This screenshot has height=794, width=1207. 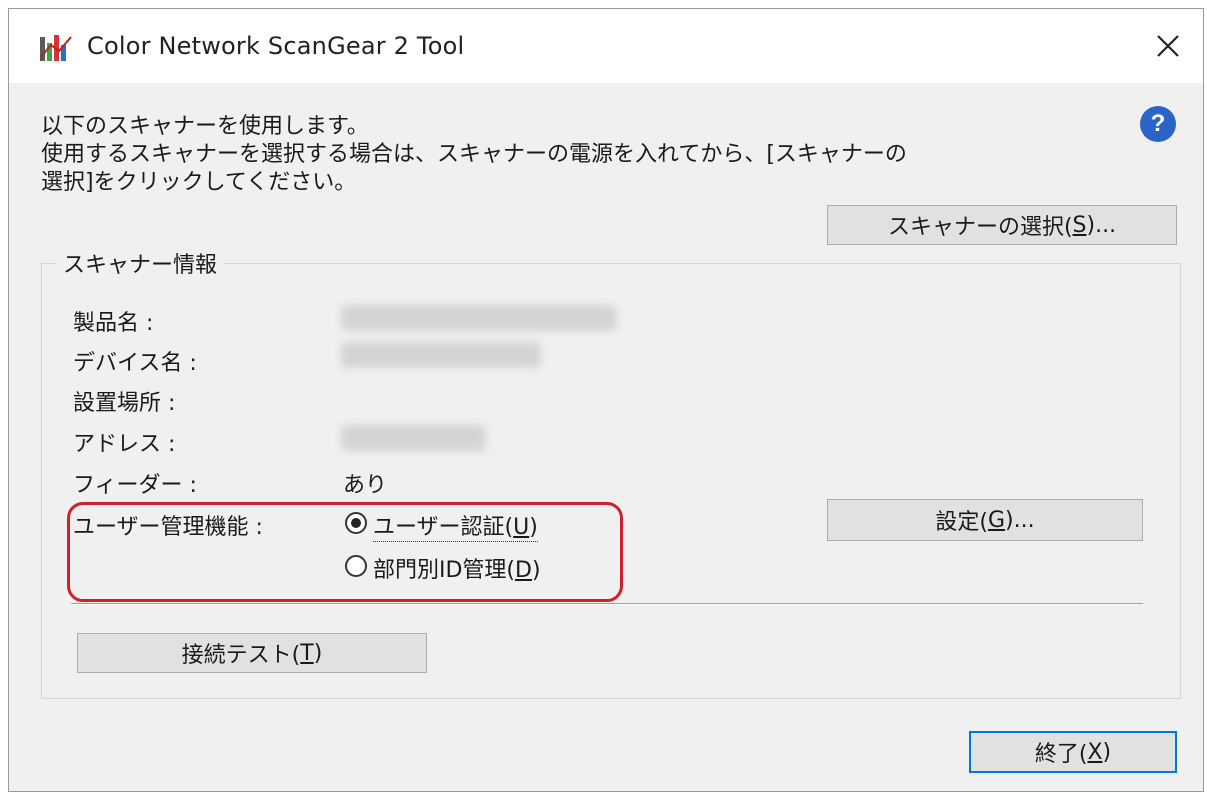 I want to click on feeder-value: あり, so click(x=365, y=485).